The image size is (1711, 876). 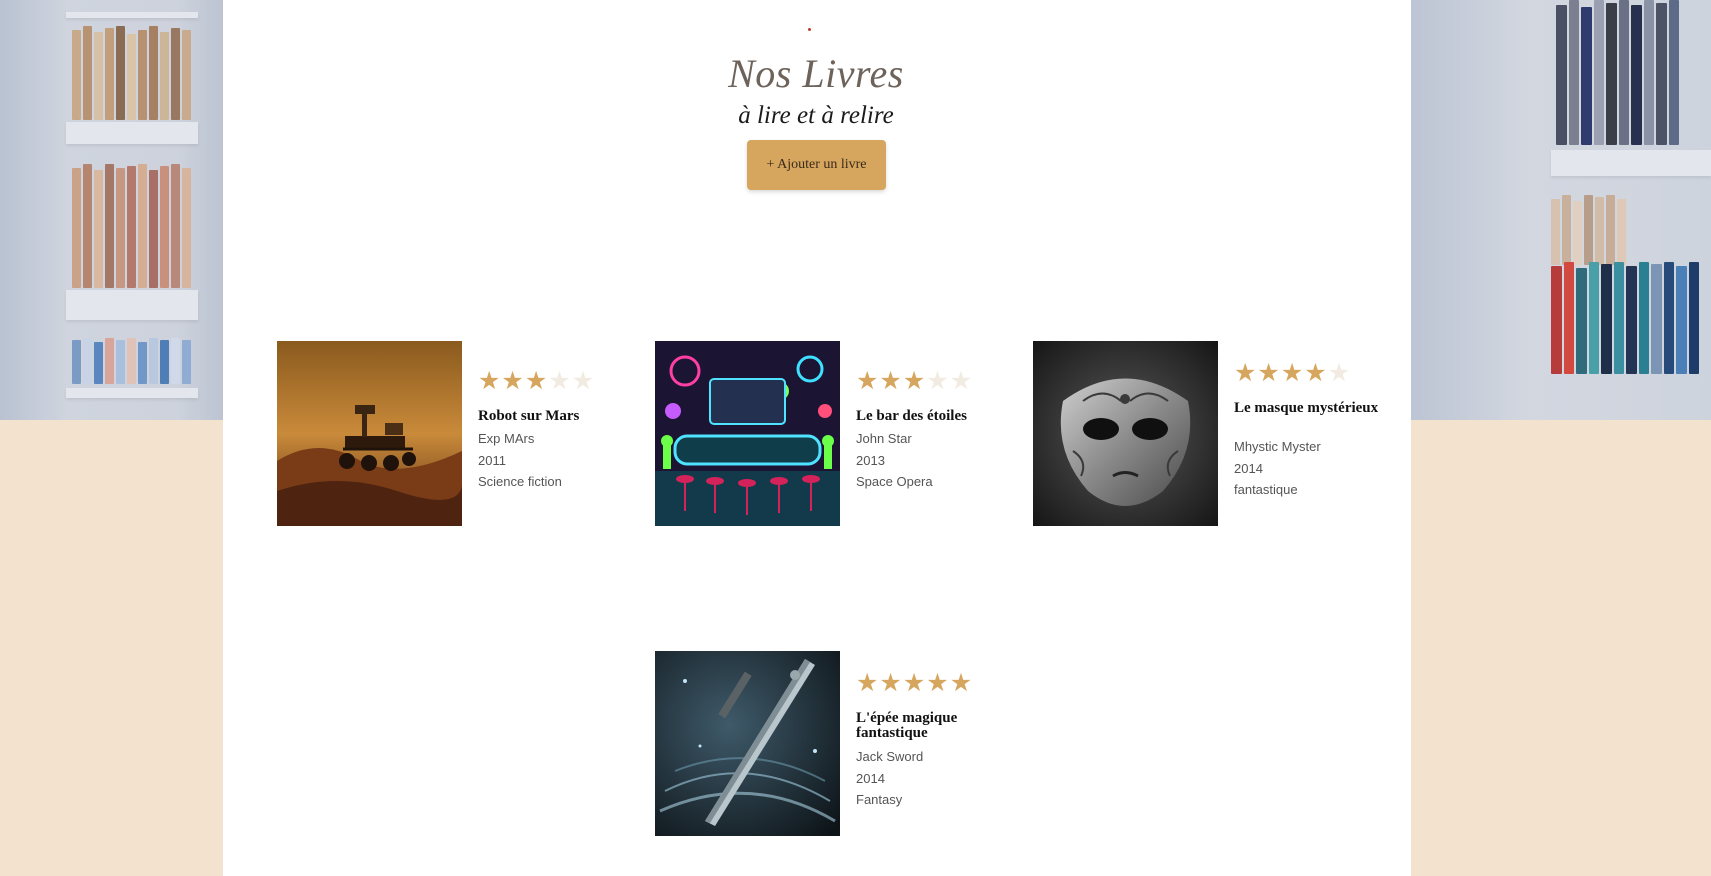 I want to click on venetian-mask-icon, so click(x=1125, y=433).